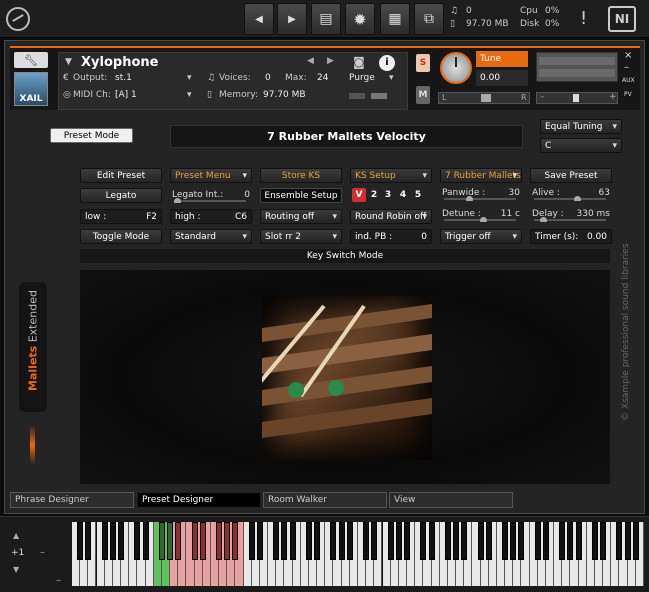 This screenshot has height=592, width=649. What do you see at coordinates (189, 78) in the screenshot?
I see `output-dropdown-icon: ▾` at bounding box center [189, 78].